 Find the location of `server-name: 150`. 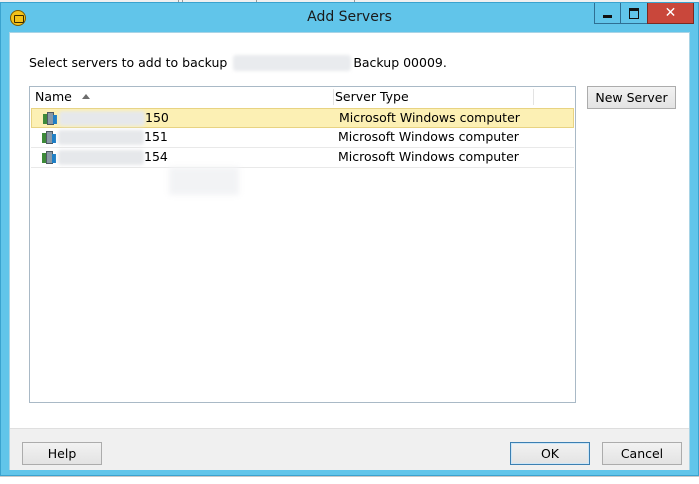

server-name: 150 is located at coordinates (157, 117).